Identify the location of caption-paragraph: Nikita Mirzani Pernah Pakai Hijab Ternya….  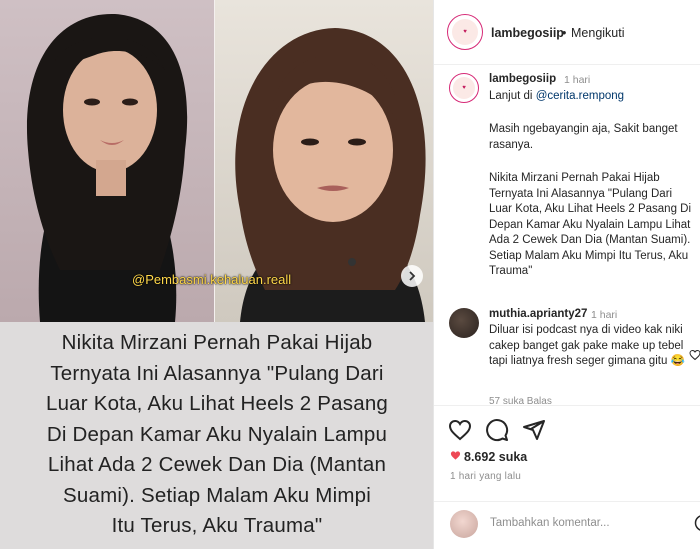
(591, 225).